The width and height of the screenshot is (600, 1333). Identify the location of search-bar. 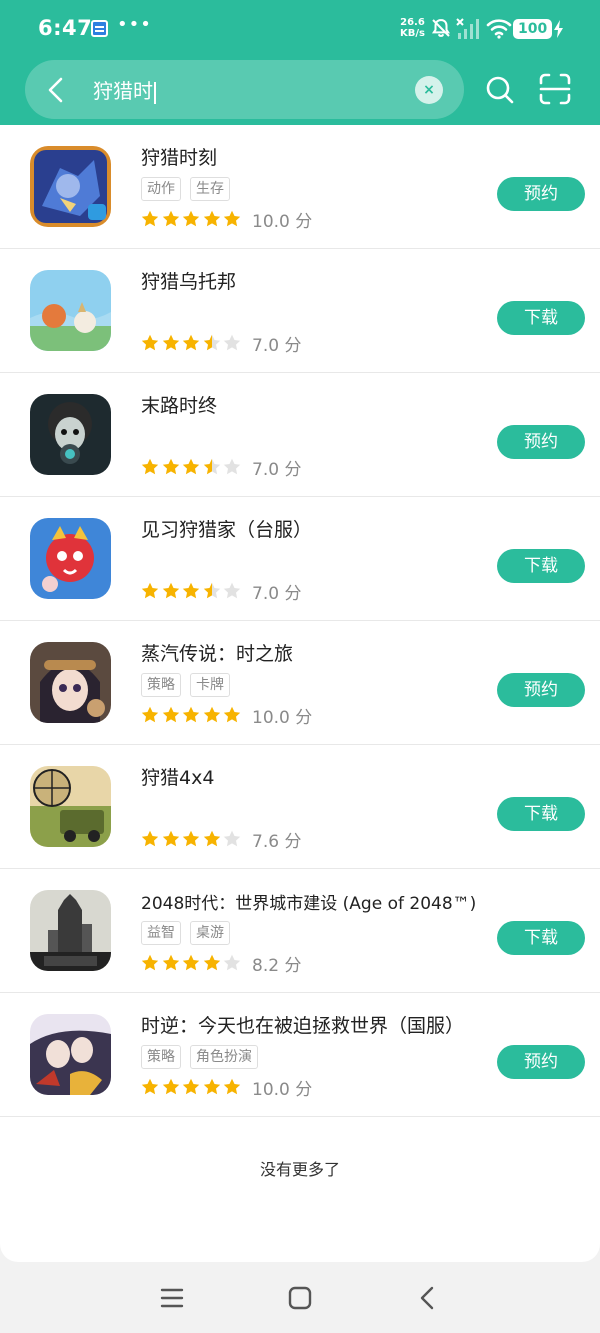
(244, 89).